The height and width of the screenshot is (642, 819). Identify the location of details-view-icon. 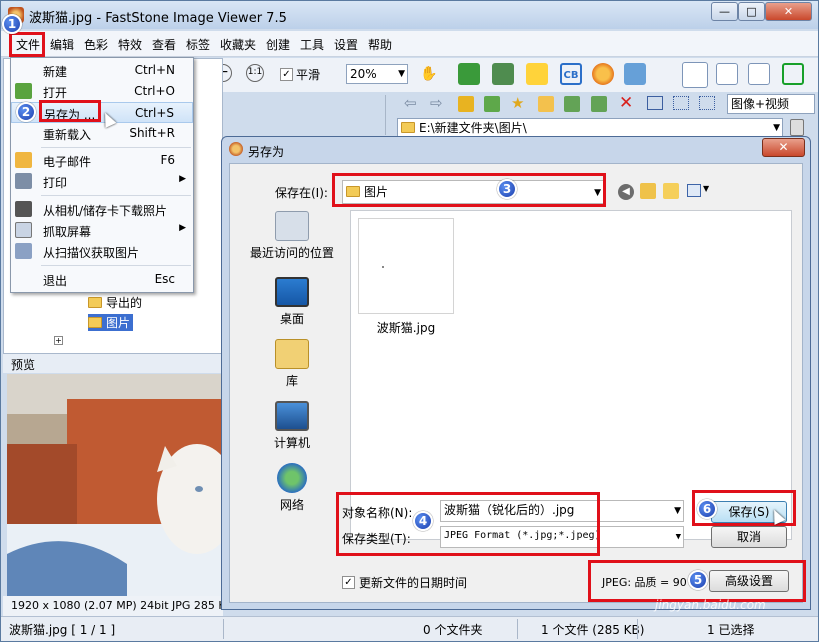
(707, 103).